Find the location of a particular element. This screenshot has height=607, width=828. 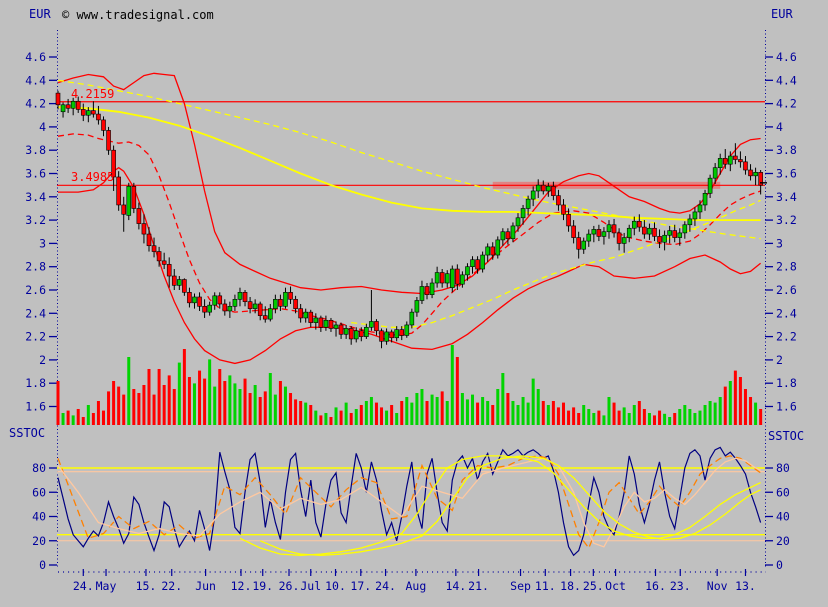

price-axis-unit-left: EUR is located at coordinates (40, 14).